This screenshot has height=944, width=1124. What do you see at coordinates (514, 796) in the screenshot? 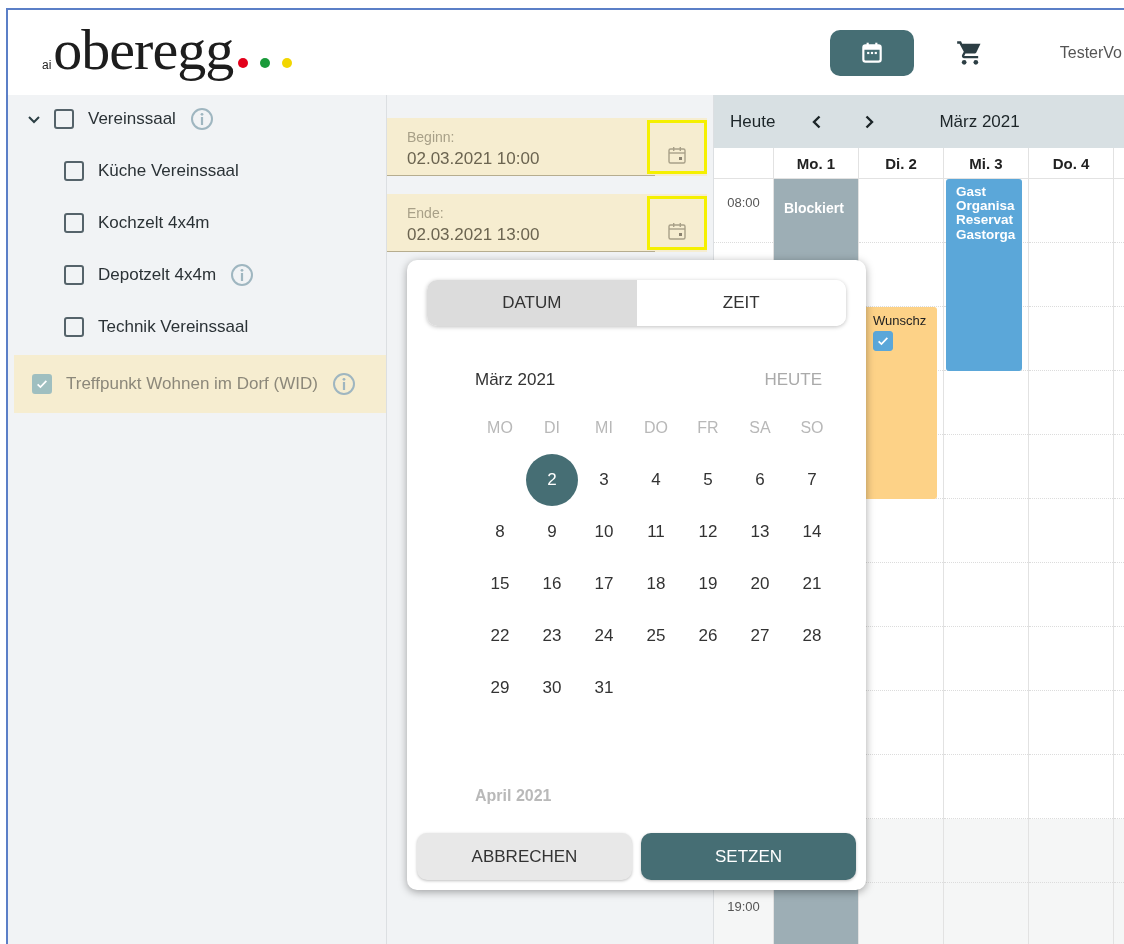
I see `next-month-title: April 2021` at bounding box center [514, 796].